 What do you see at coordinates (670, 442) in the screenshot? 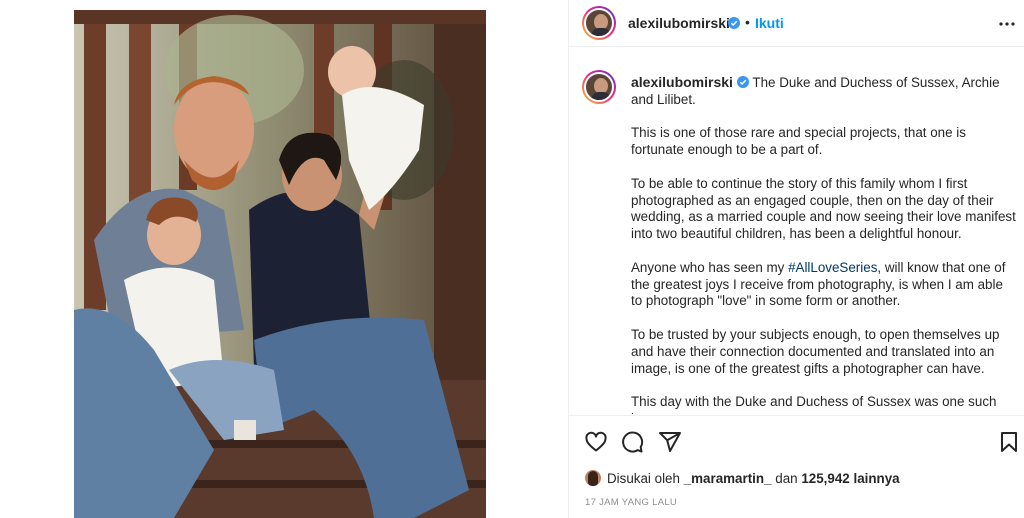
I see `share-icon` at bounding box center [670, 442].